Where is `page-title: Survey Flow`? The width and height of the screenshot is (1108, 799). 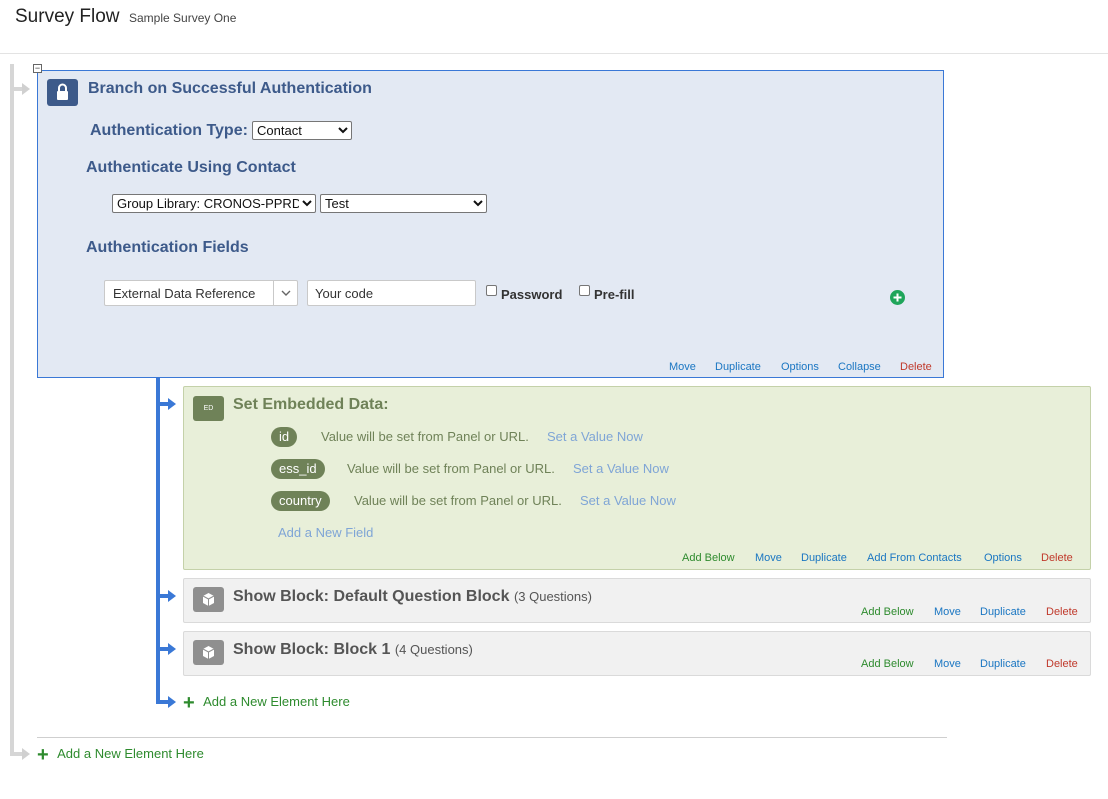 page-title: Survey Flow is located at coordinates (67, 16).